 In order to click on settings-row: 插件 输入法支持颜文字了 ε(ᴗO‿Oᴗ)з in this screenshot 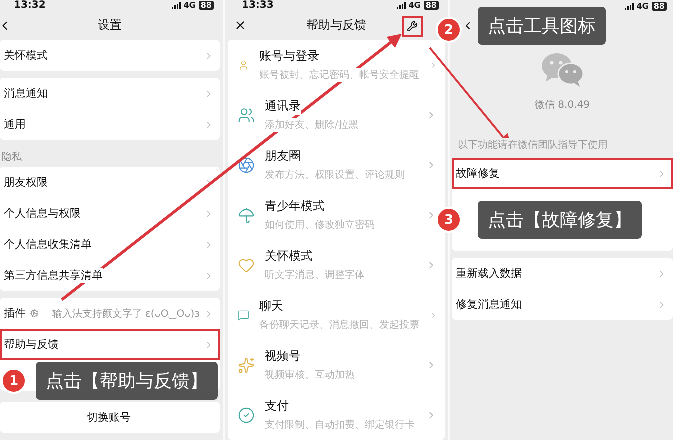, I will do `click(110, 313)`.